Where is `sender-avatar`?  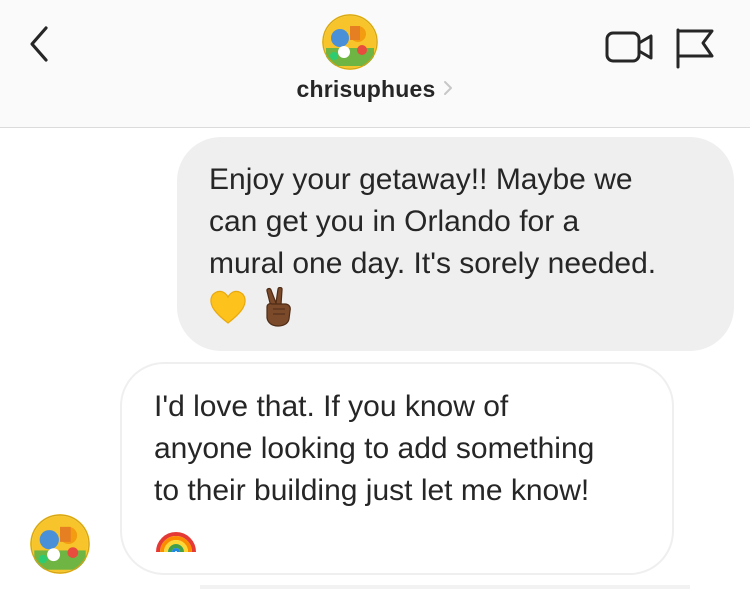 sender-avatar is located at coordinates (60, 544).